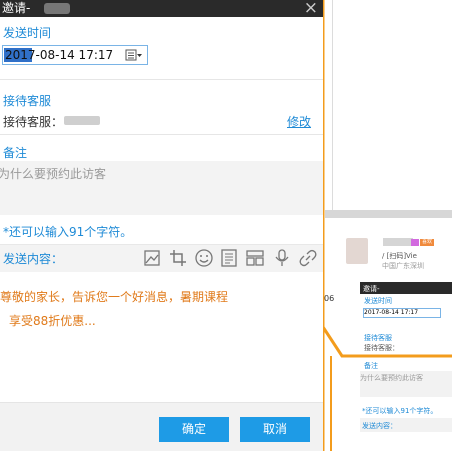 This screenshot has width=452, height=451. What do you see at coordinates (68, 232) in the screenshot?
I see `char-count-hint: *还可以输入91个字符。` at bounding box center [68, 232].